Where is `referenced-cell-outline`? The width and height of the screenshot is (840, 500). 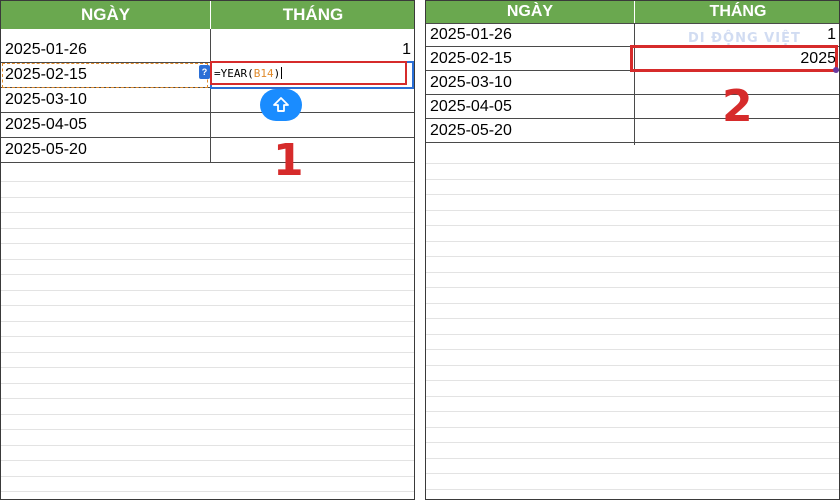
referenced-cell-outline is located at coordinates (105, 75).